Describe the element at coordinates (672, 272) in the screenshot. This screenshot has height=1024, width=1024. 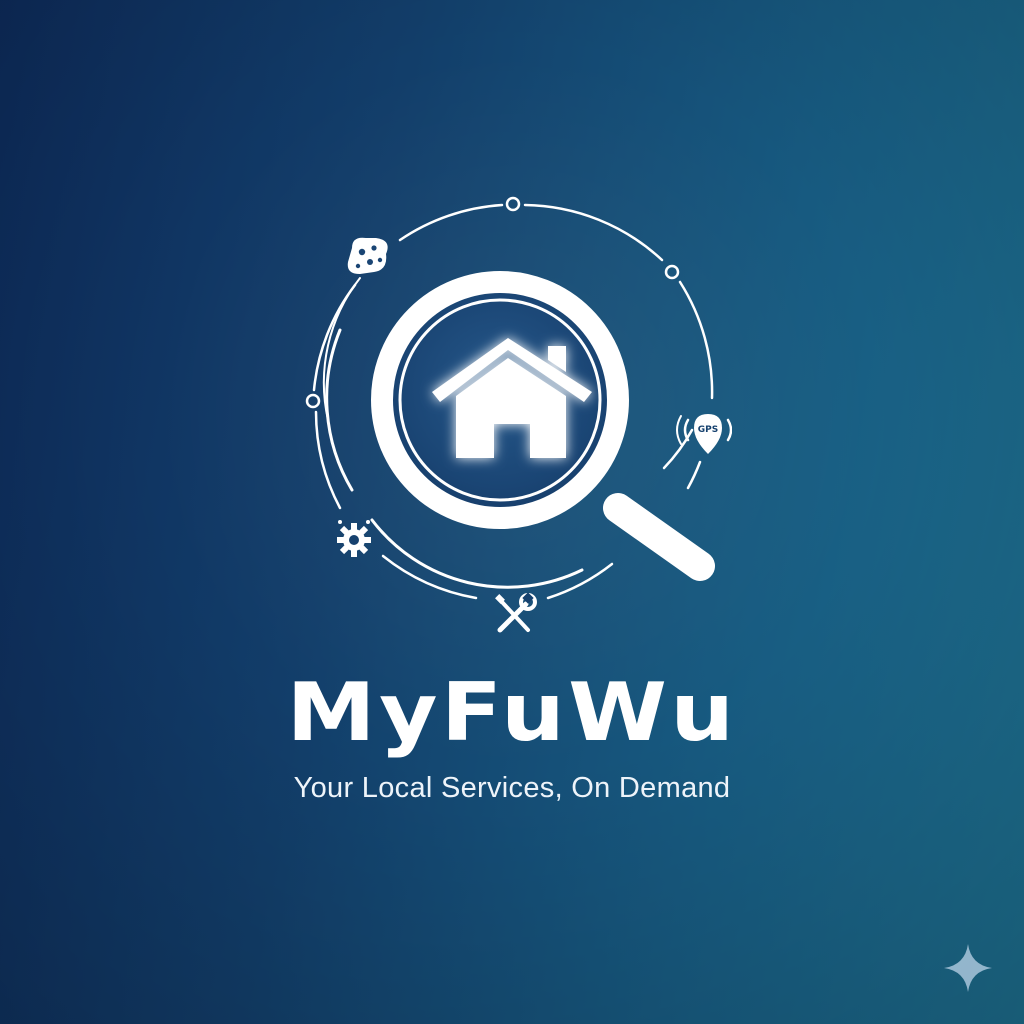
I see `orbit-node-right` at that location.